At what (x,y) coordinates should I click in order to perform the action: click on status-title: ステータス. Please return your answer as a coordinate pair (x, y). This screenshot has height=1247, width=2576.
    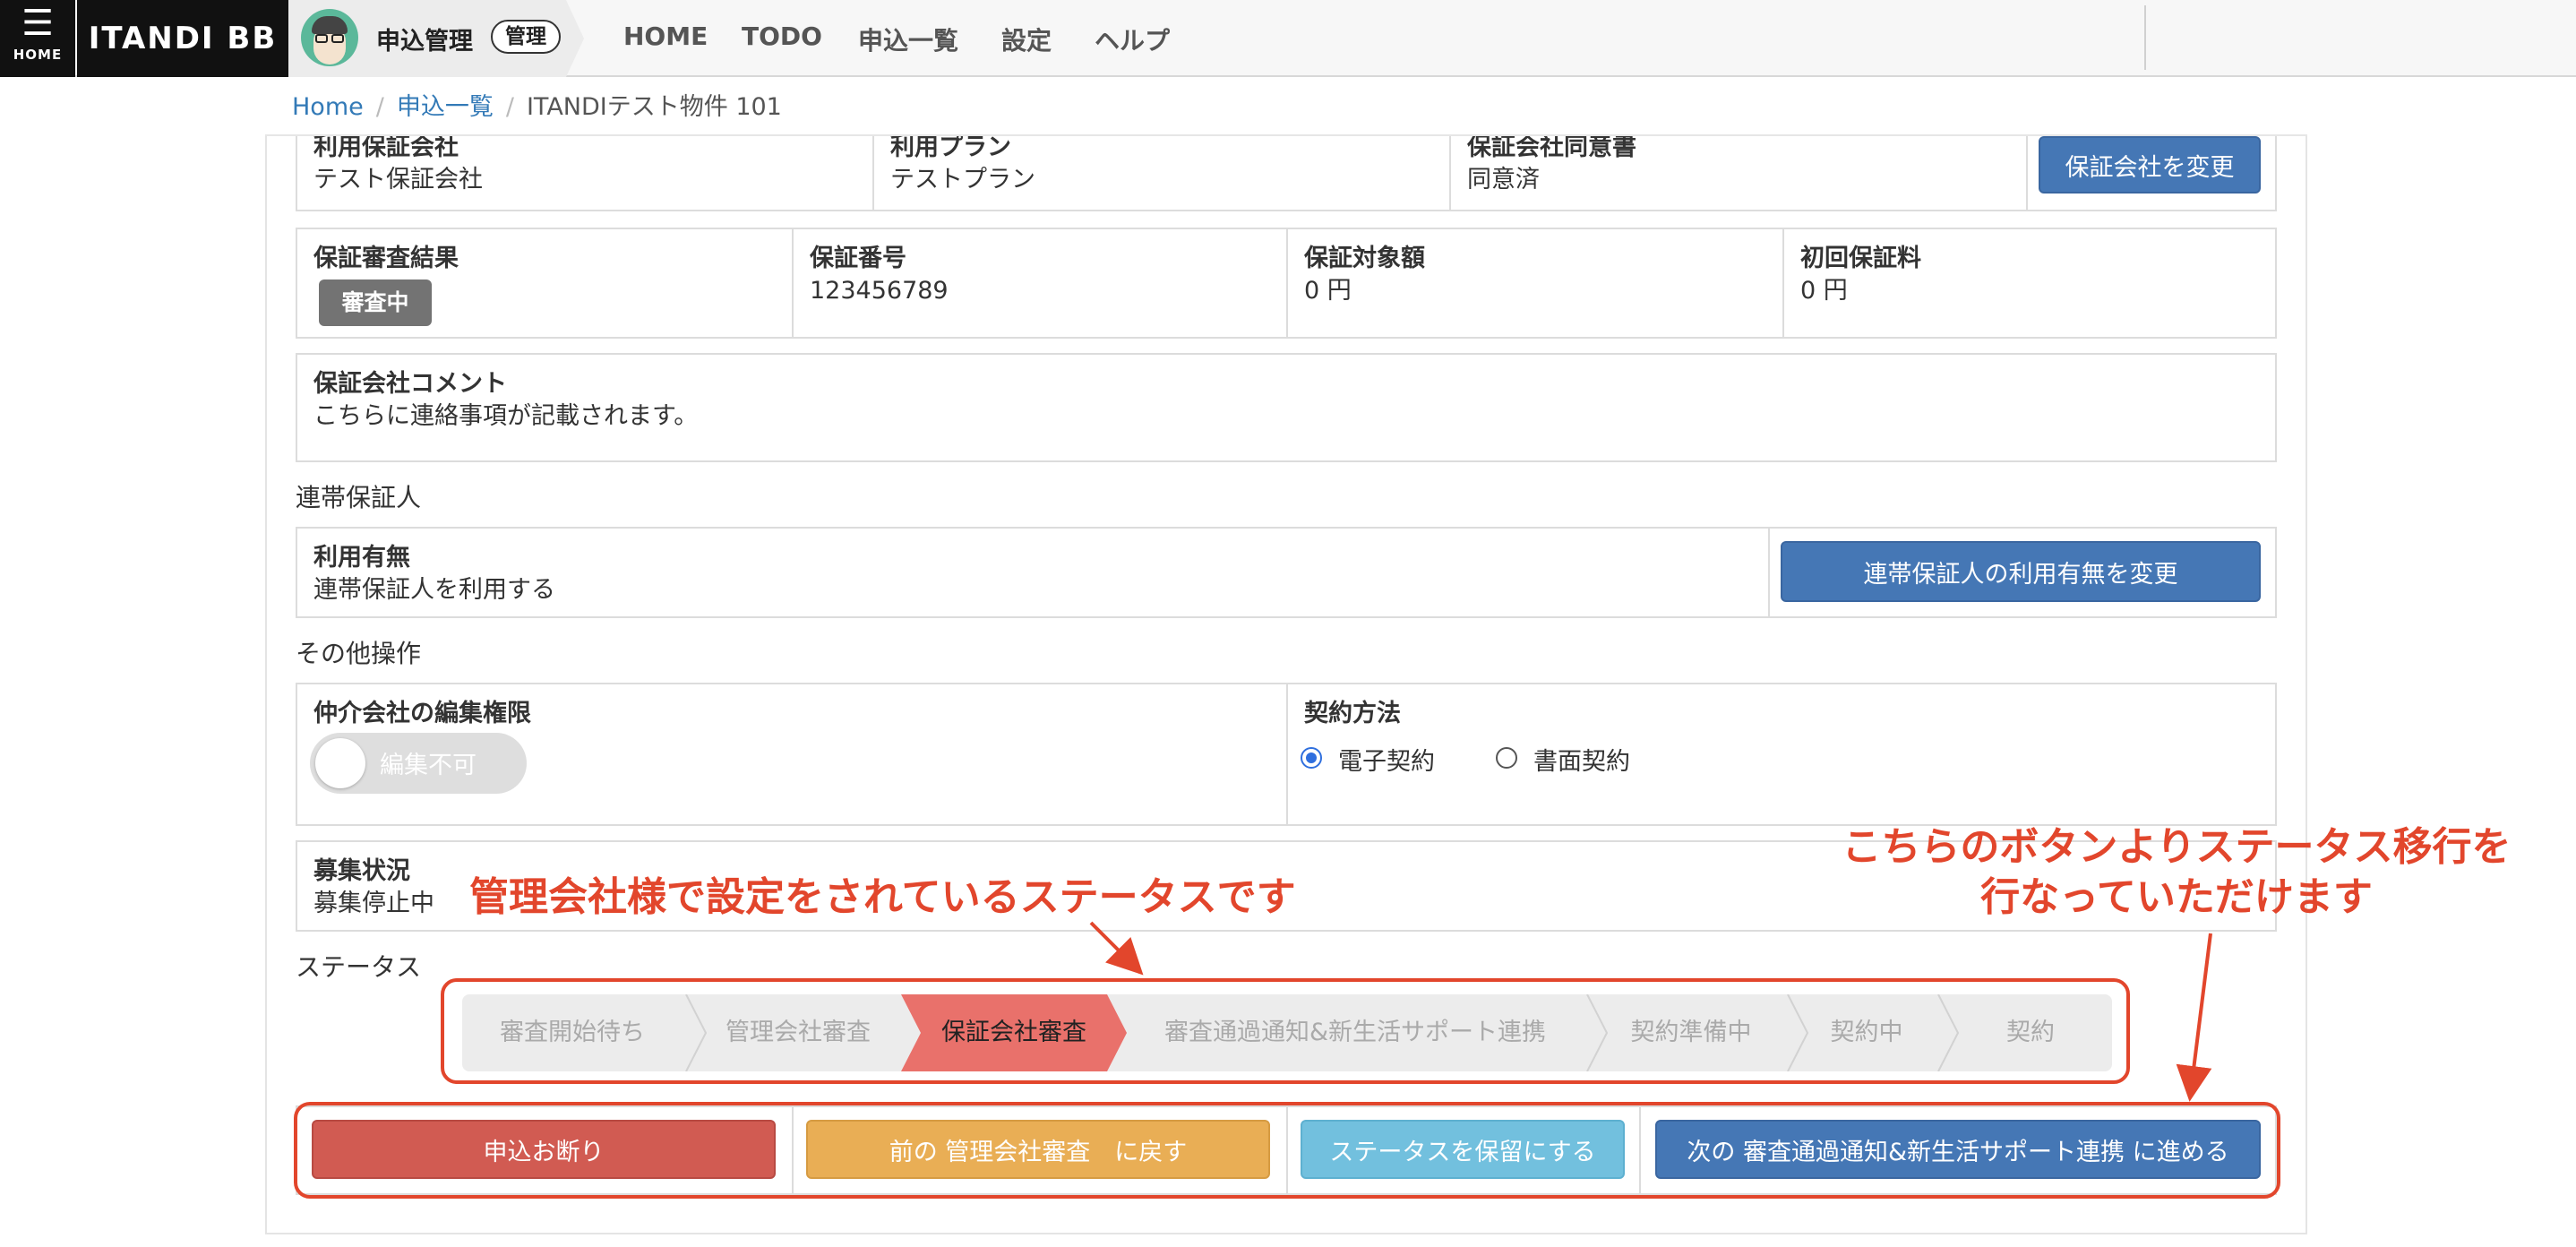
    Looking at the image, I should click on (359, 967).